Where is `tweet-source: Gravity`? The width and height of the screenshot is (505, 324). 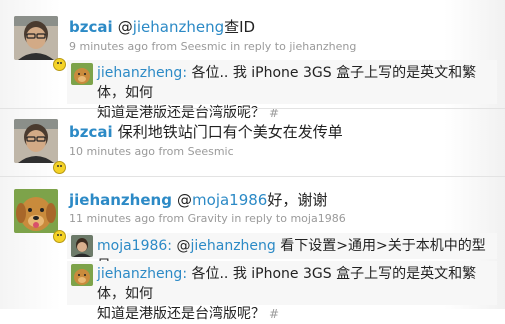 tweet-source: Gravity is located at coordinates (208, 218).